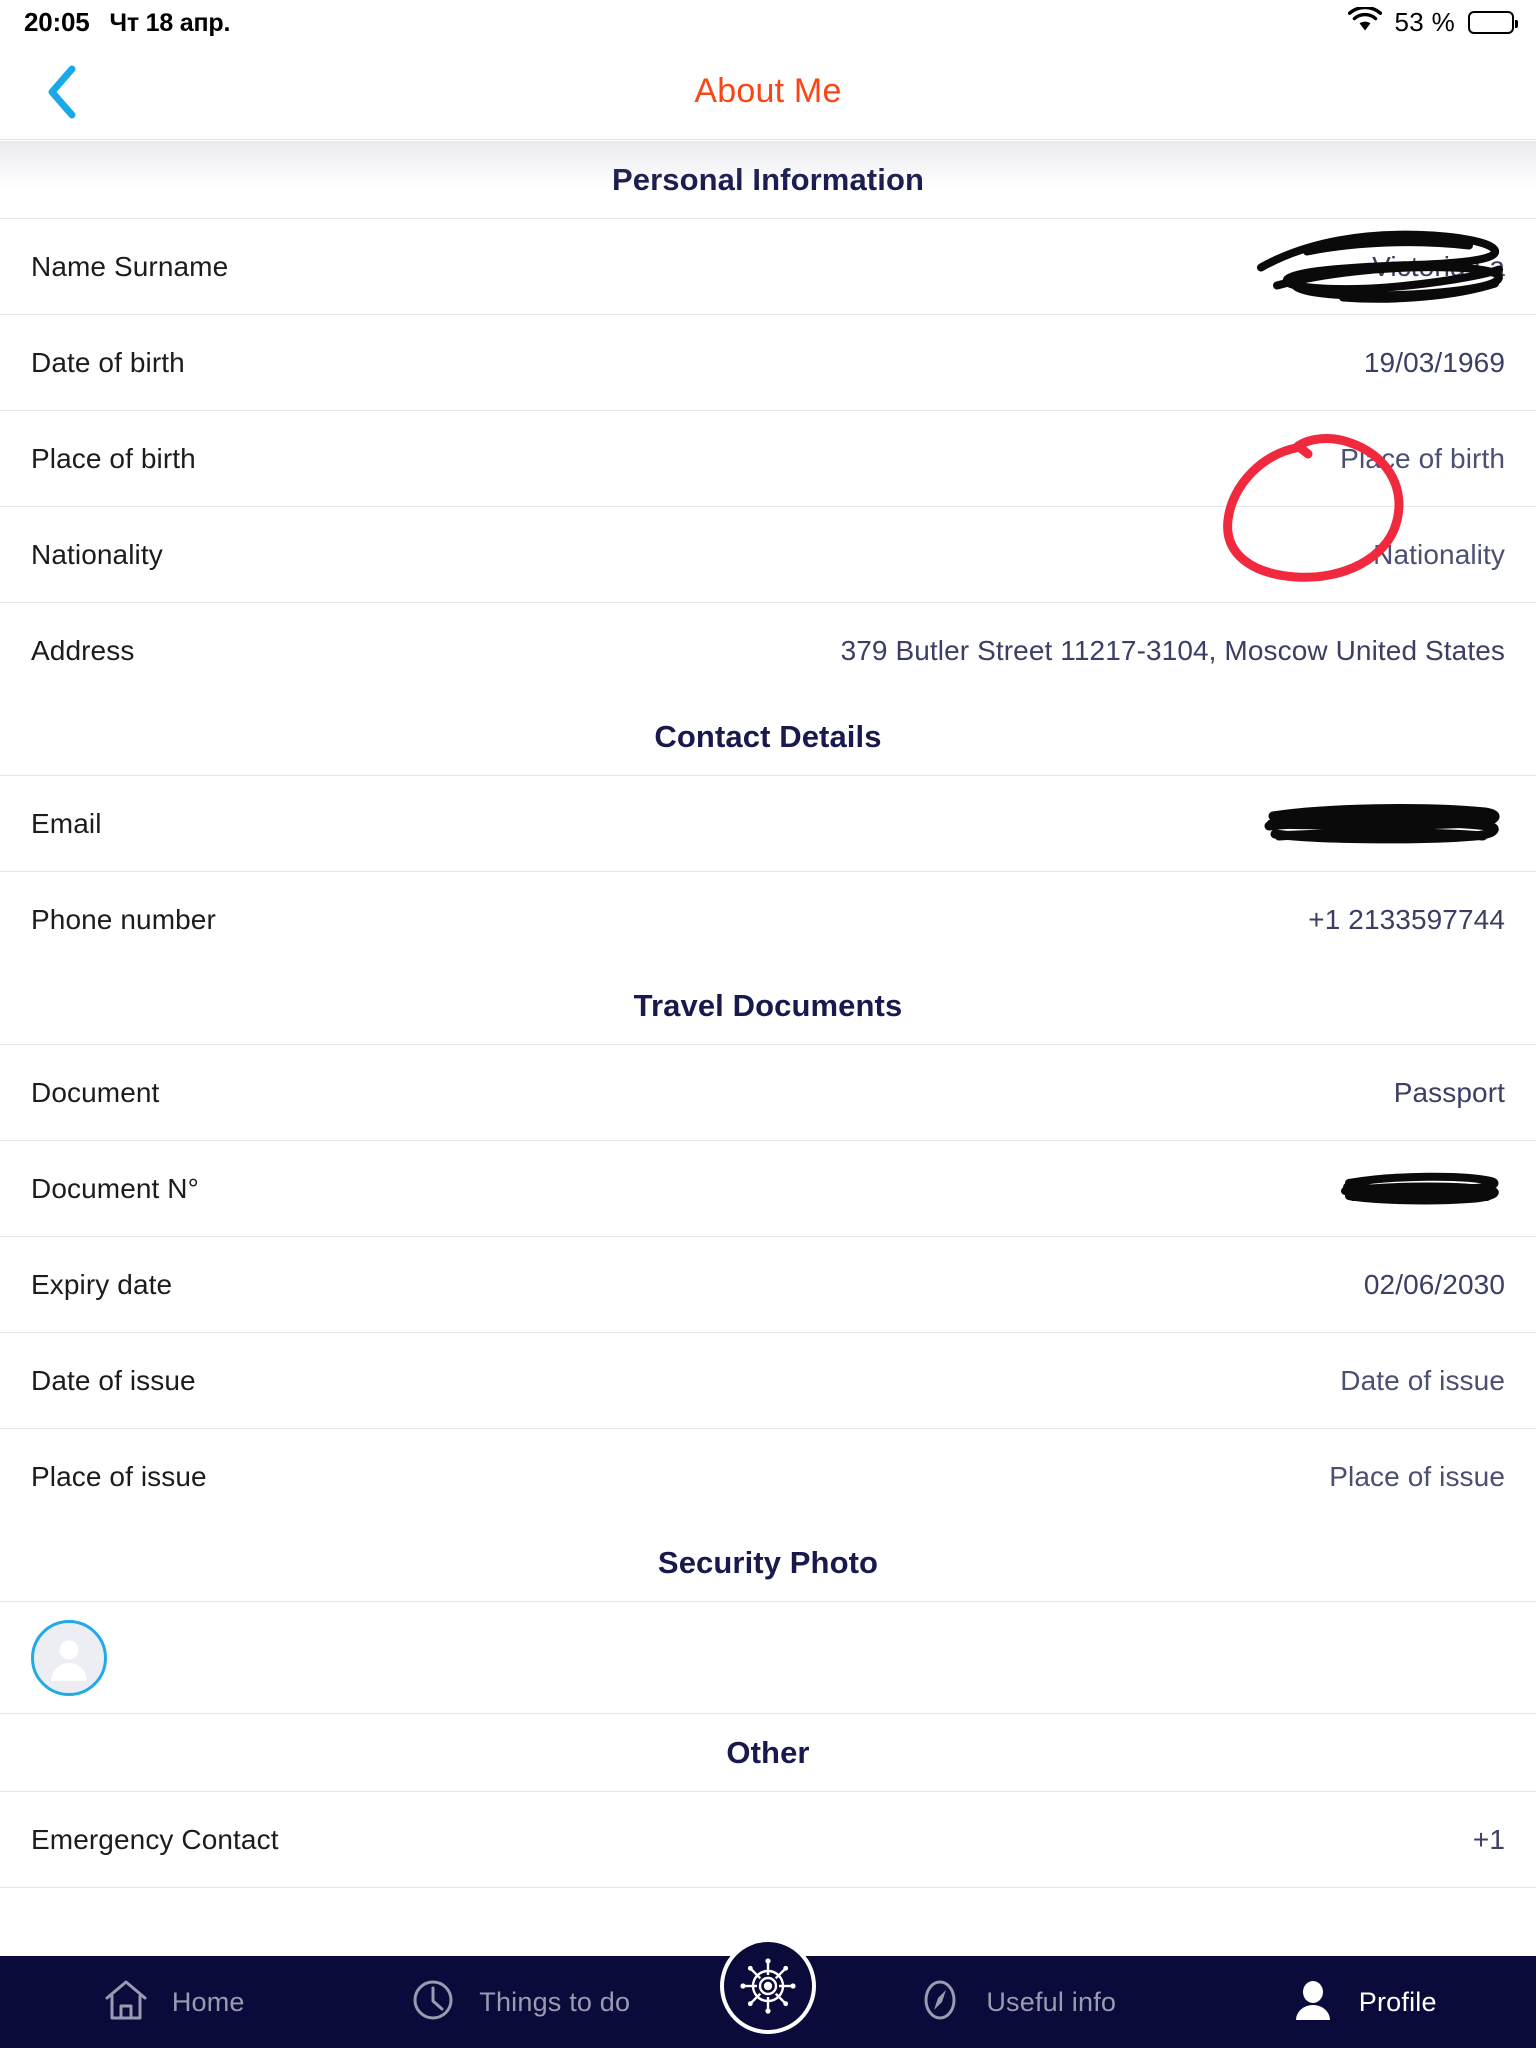  I want to click on row-value: Place of issue, so click(1417, 1476).